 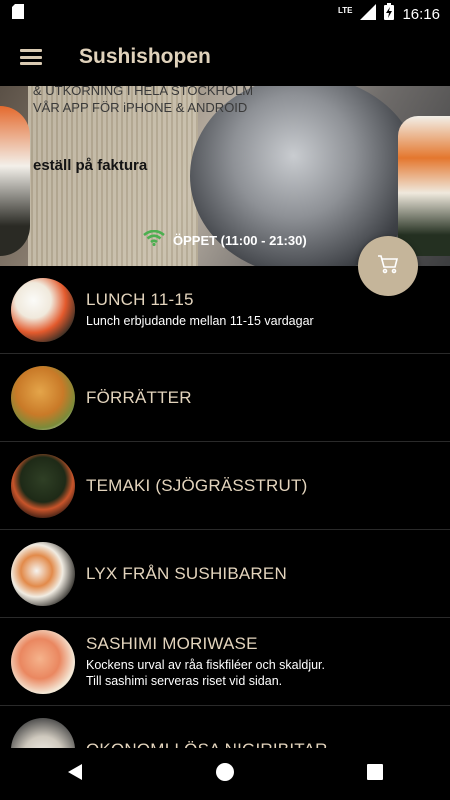 I want to click on menu-item-temaki: TEMAKI (SJÖGRÄSSTRUT), so click(x=225, y=486).